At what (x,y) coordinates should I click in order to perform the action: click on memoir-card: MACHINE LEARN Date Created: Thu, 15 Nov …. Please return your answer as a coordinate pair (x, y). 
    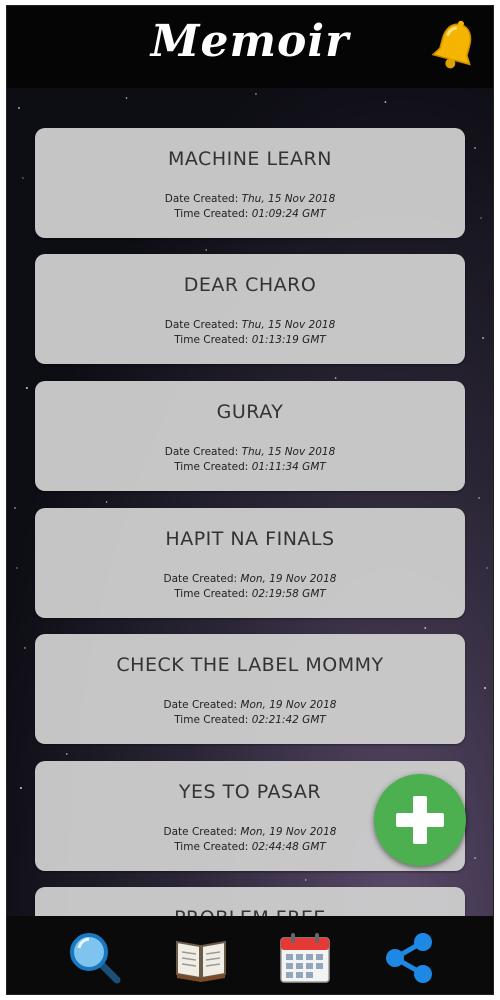
    Looking at the image, I should click on (250, 183).